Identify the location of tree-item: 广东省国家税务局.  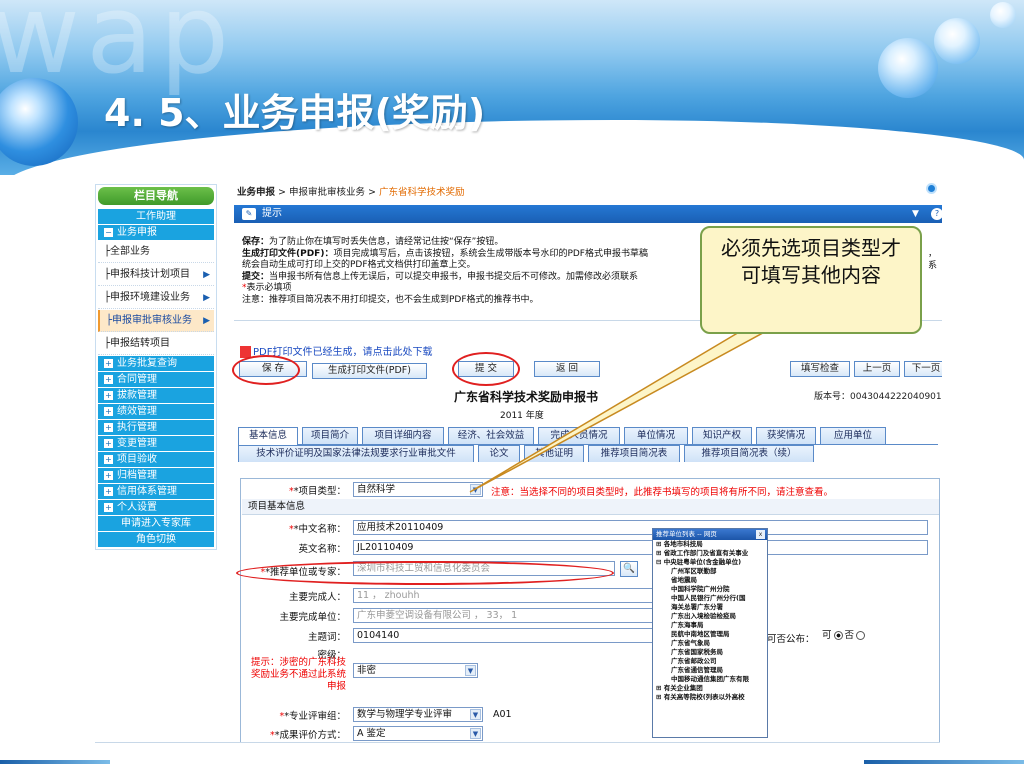
(710, 652).